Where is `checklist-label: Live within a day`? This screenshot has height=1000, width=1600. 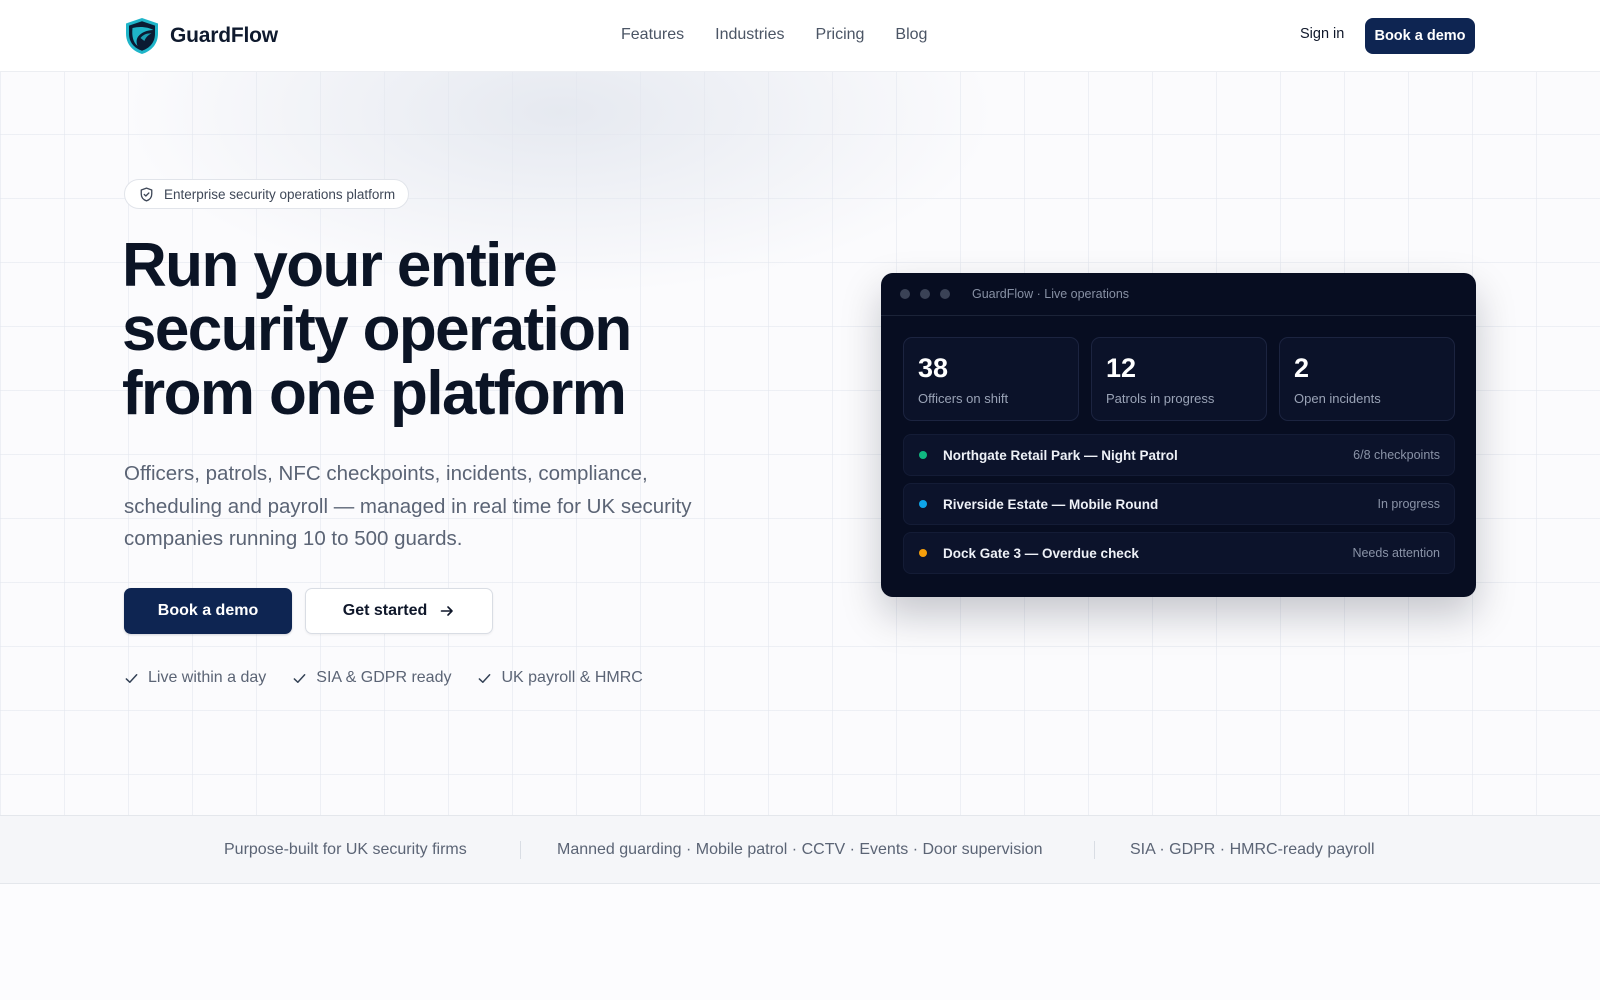 checklist-label: Live within a day is located at coordinates (207, 677).